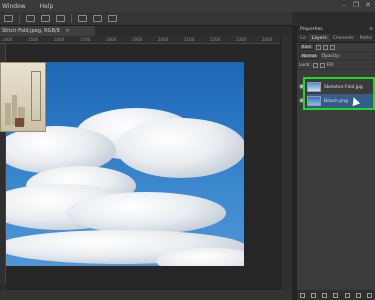  I want to click on layer-style-icon, so click(314, 295).